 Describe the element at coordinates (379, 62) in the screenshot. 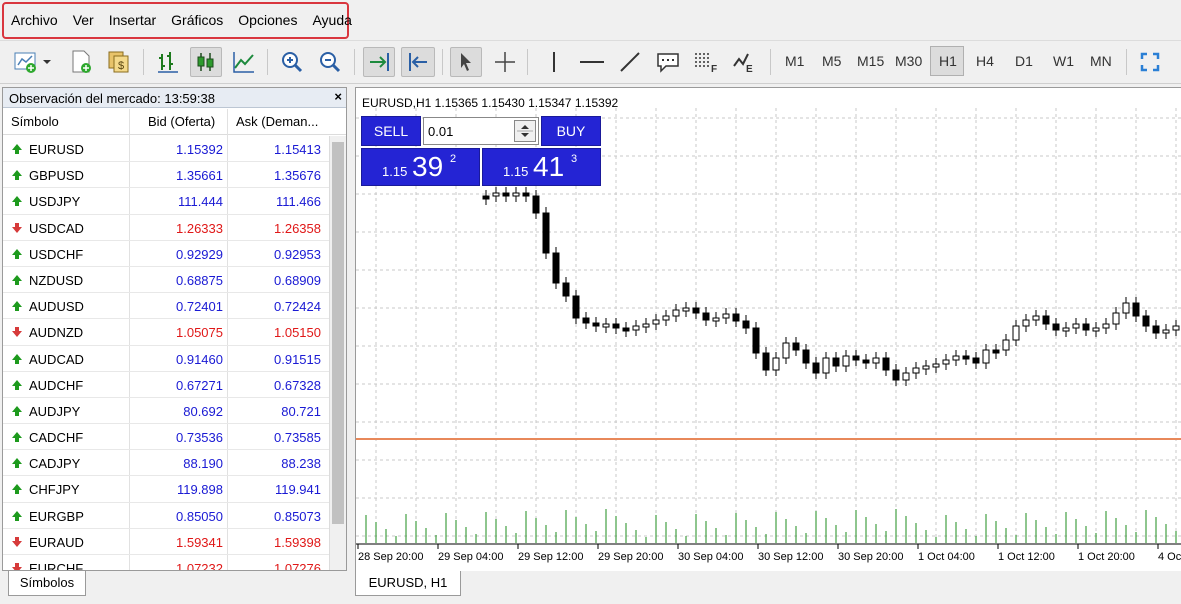

I see `auto-scroll-button` at that location.